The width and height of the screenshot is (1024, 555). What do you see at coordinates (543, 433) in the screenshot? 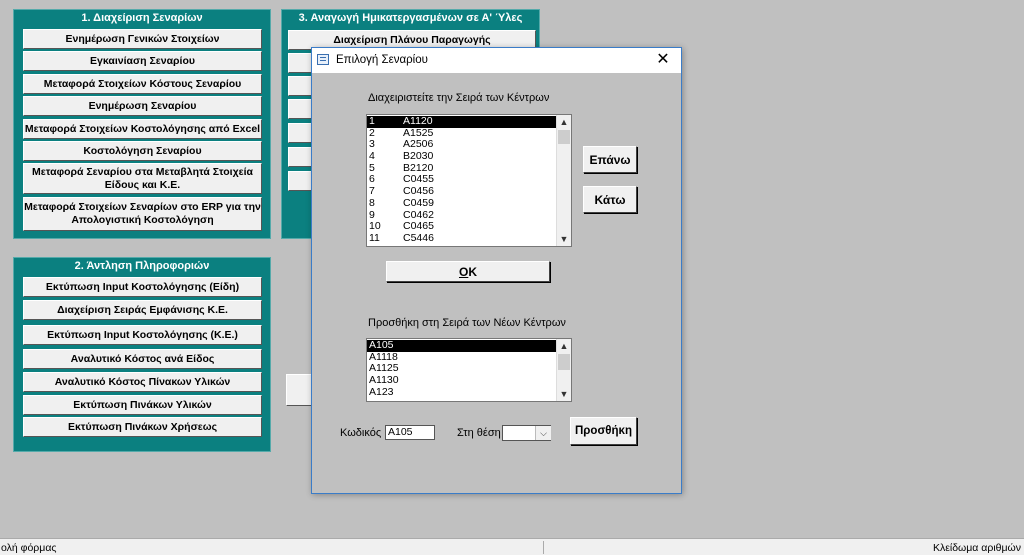
I see `chevron-down-icon: ⌵` at bounding box center [543, 433].